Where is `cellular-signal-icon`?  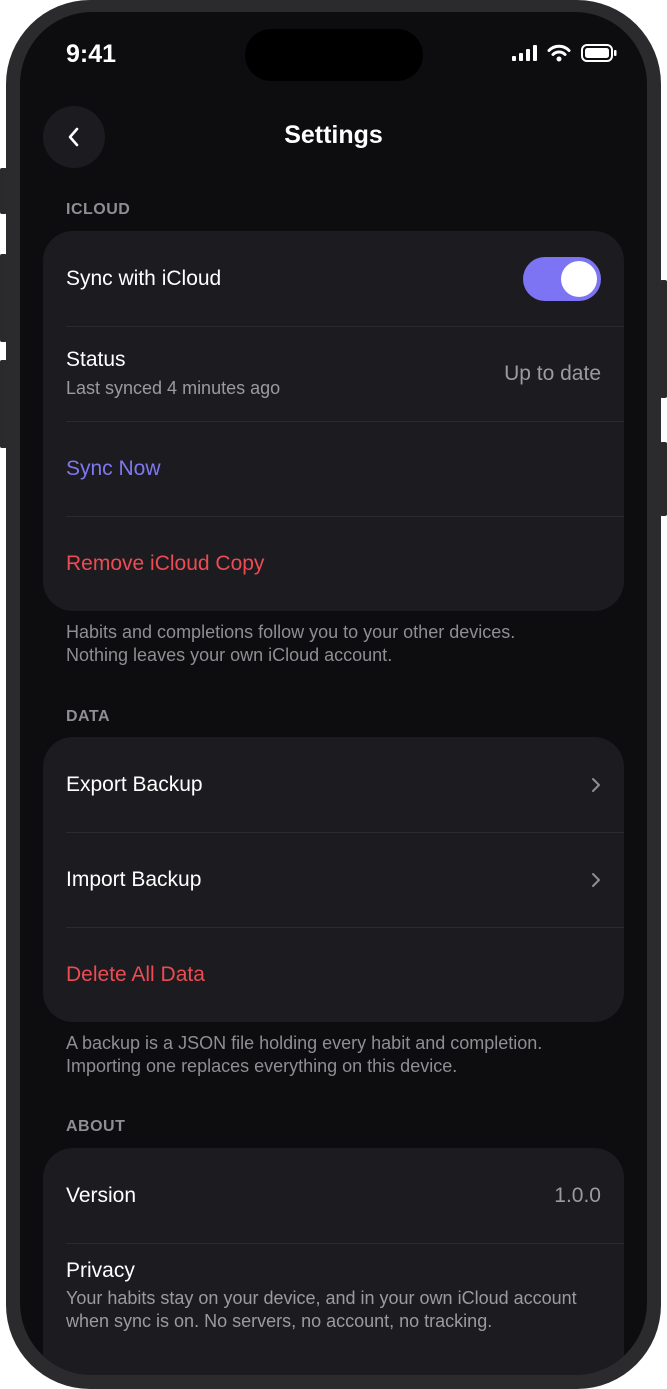 cellular-signal-icon is located at coordinates (524, 53).